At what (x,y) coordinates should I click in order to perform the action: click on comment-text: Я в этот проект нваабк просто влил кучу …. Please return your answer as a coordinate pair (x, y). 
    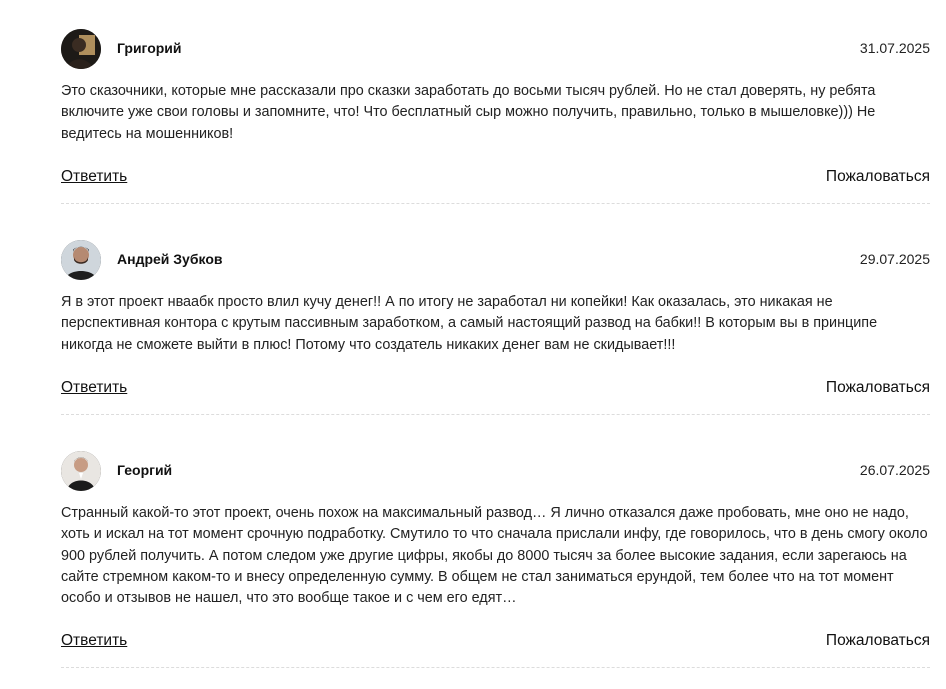
    Looking at the image, I should click on (469, 323).